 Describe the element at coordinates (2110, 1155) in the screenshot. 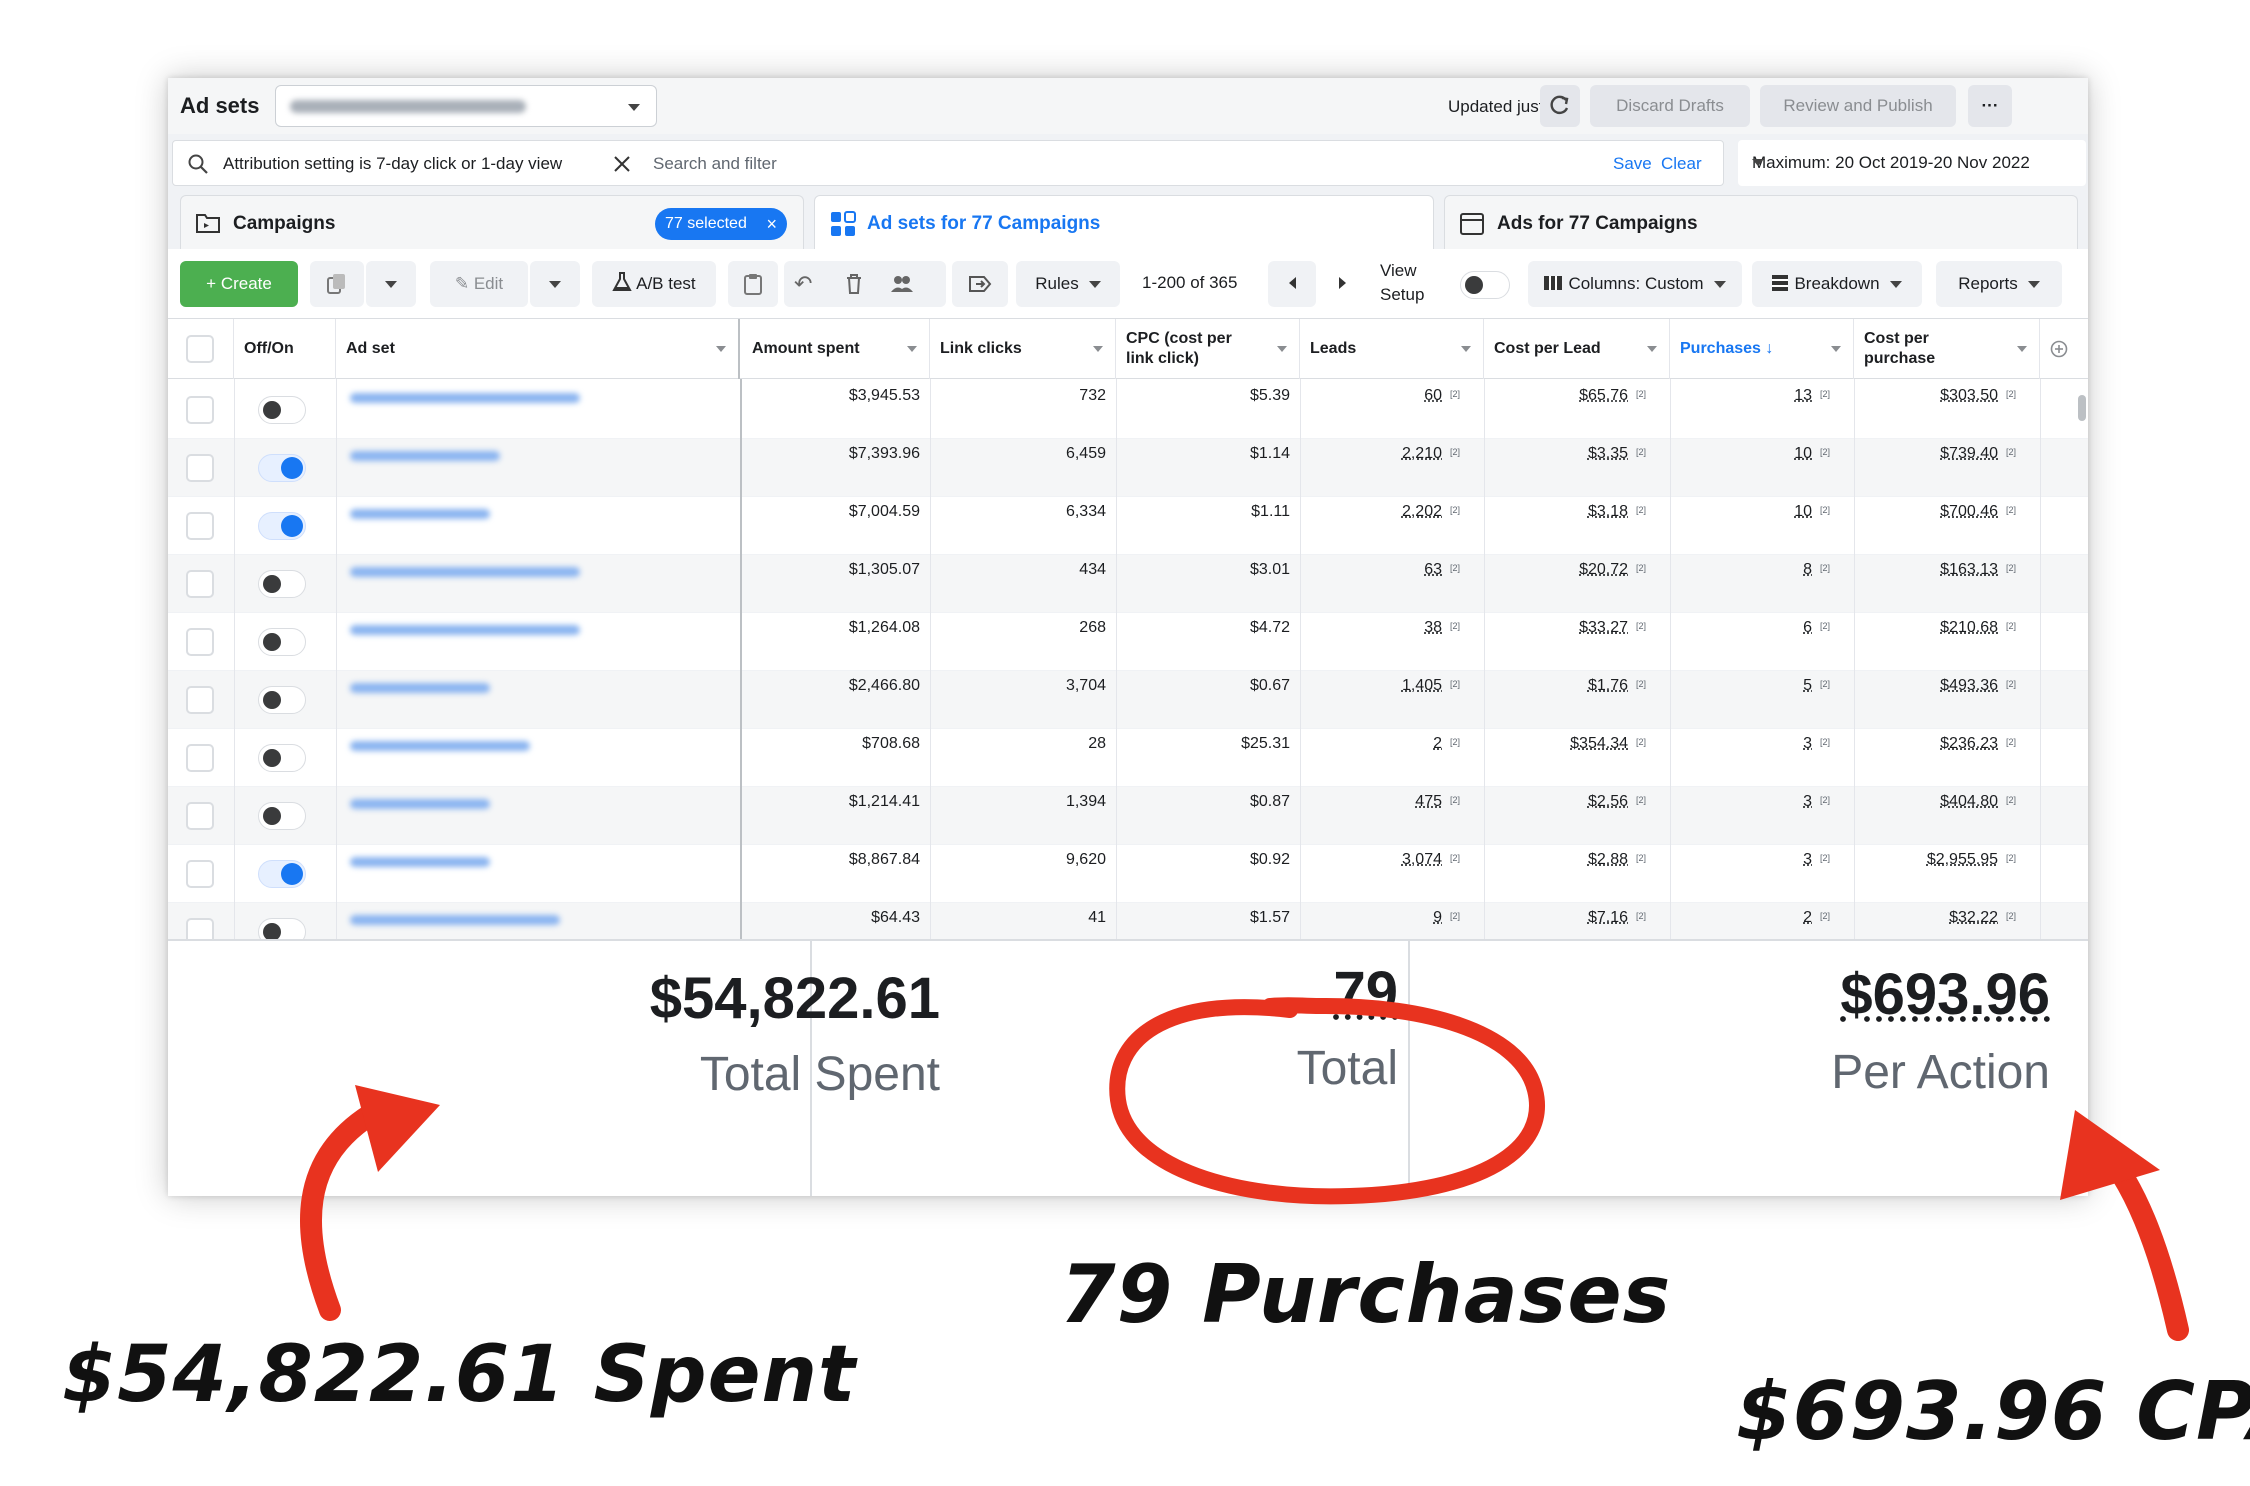

I see `red-arrowhead-right` at that location.